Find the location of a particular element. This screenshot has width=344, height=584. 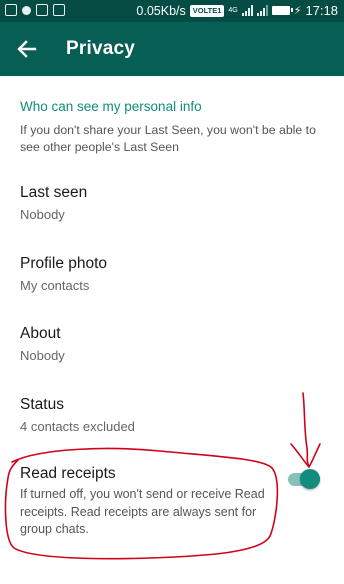

read-receipts-title: Read receipts is located at coordinates (68, 473).